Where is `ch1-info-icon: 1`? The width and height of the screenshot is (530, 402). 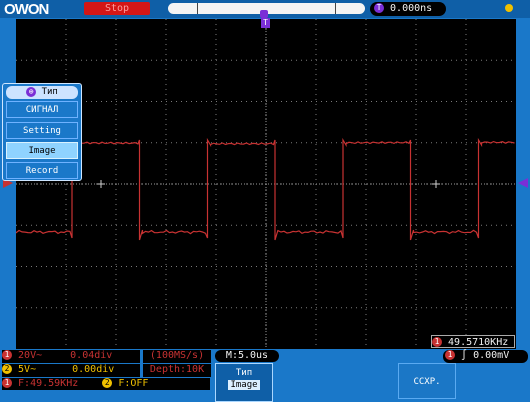
ch1-info-icon: 1 is located at coordinates (7, 355).